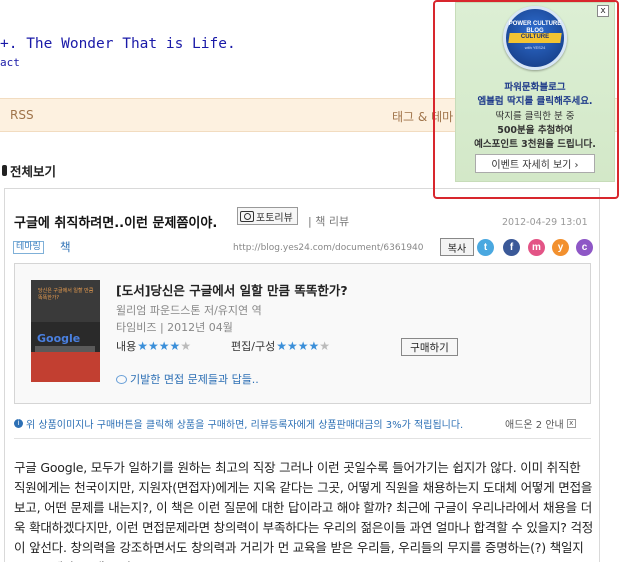 The width and height of the screenshot is (619, 562). I want to click on edit-rating: 편집/구성 ★ ★ ★ ★ ★, so click(280, 346).